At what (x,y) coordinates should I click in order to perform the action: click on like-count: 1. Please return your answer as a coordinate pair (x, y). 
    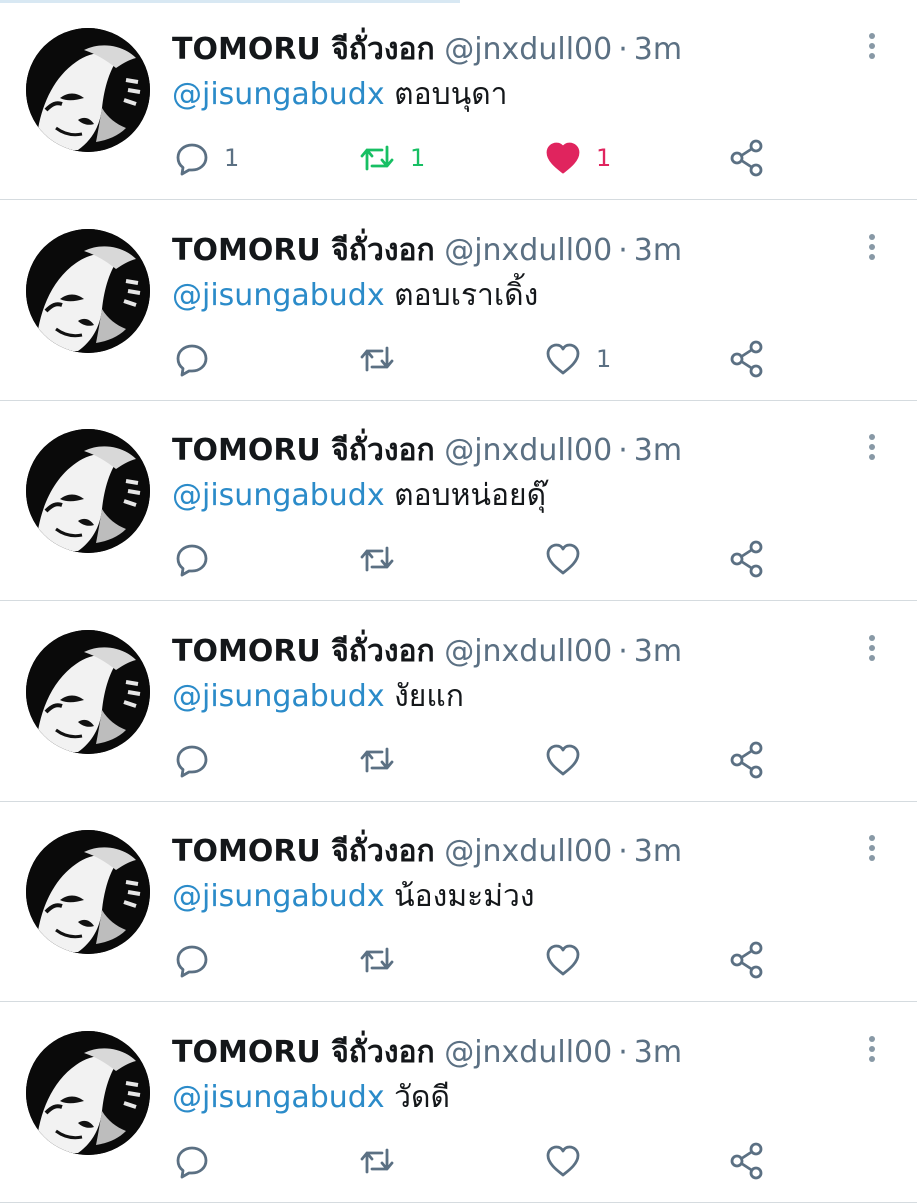
    Looking at the image, I should click on (604, 358).